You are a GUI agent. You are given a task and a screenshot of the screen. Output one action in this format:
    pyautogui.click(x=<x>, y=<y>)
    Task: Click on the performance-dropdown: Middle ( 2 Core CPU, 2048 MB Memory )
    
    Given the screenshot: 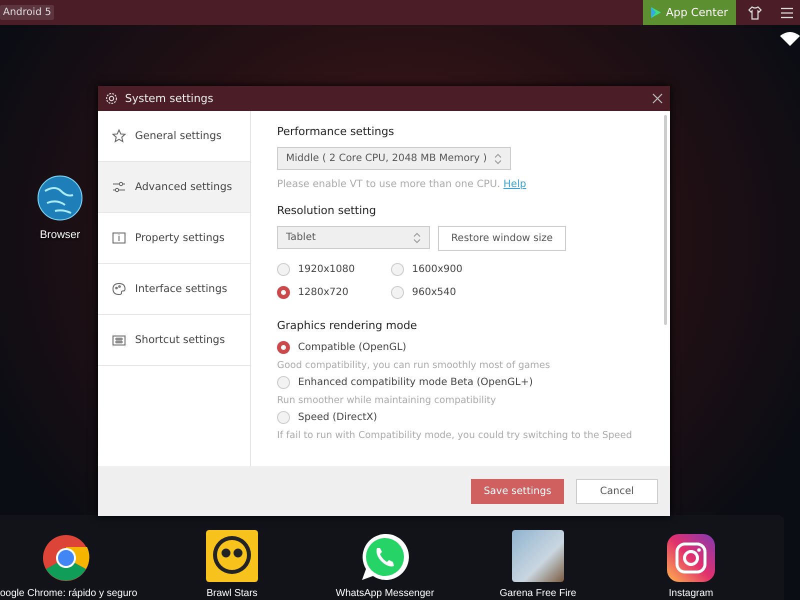 What is the action you would take?
    pyautogui.click(x=394, y=158)
    